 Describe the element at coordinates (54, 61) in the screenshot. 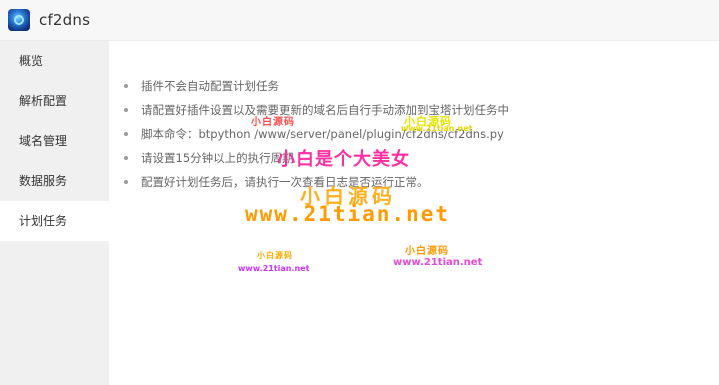

I see `sidebar-item-overview: 概览` at that location.